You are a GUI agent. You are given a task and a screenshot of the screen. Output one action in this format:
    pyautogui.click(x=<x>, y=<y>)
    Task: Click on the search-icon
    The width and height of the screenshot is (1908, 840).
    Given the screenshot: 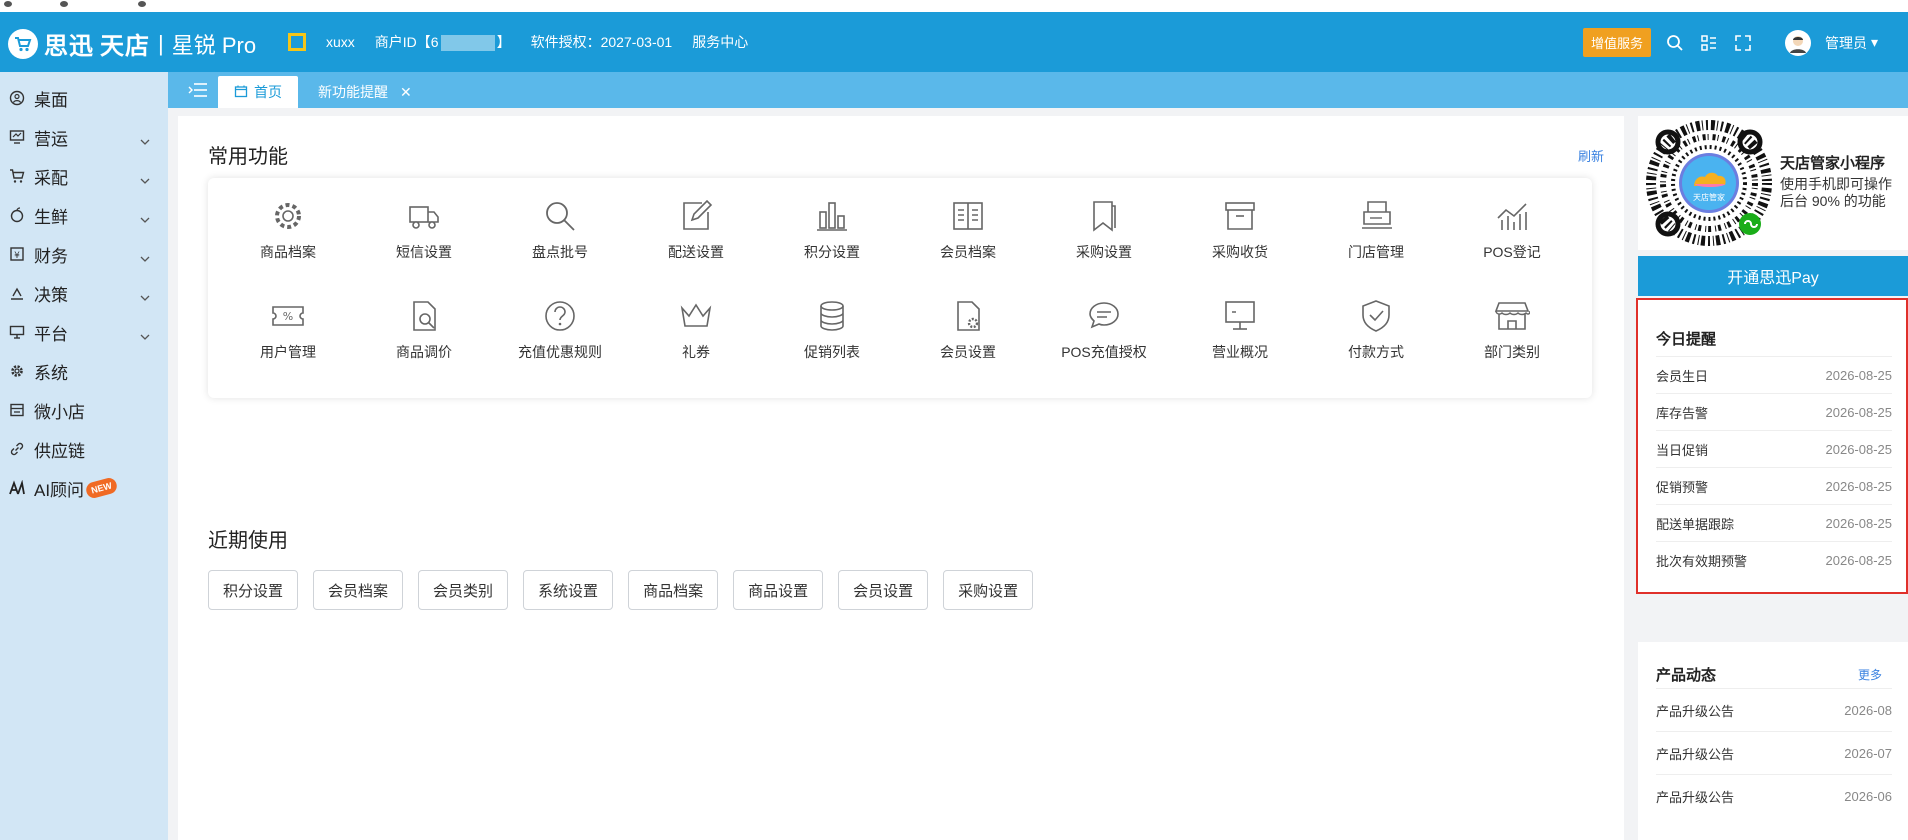 What is the action you would take?
    pyautogui.click(x=1675, y=43)
    